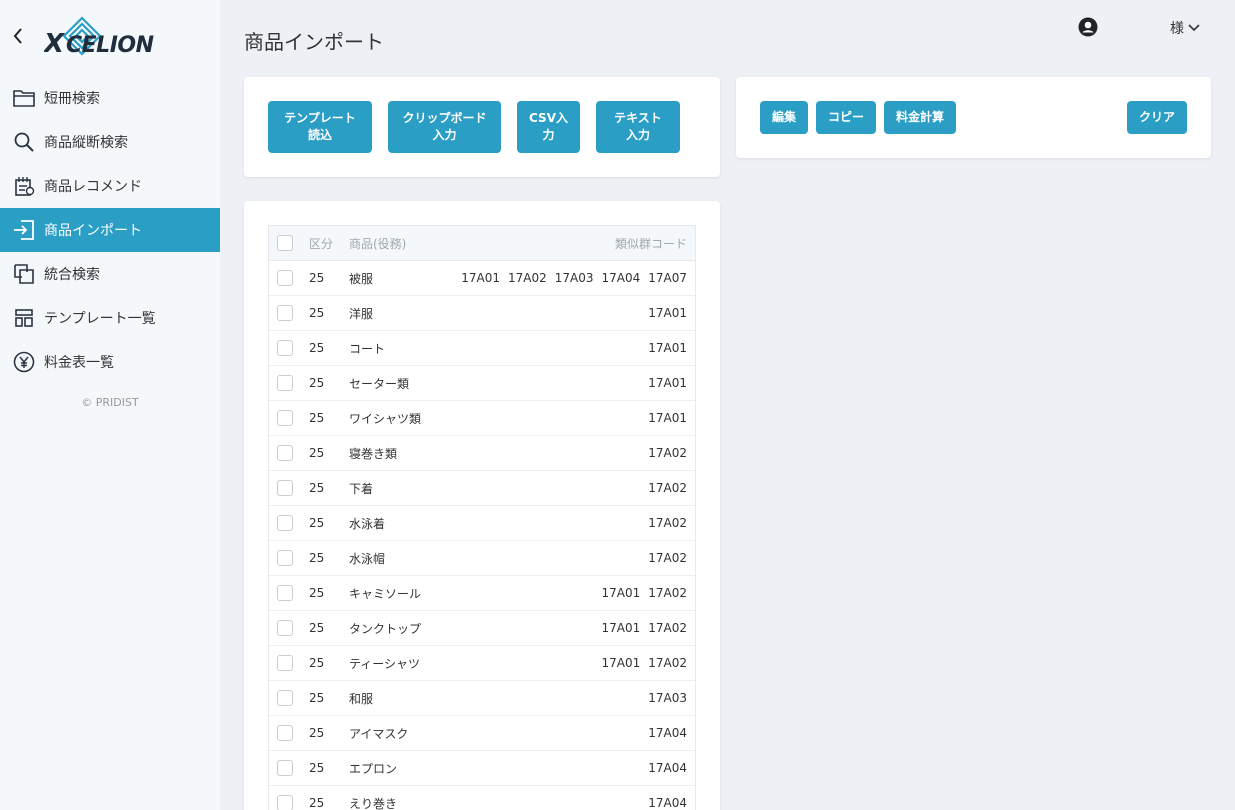  I want to click on row-product-name: 下着, so click(361, 488).